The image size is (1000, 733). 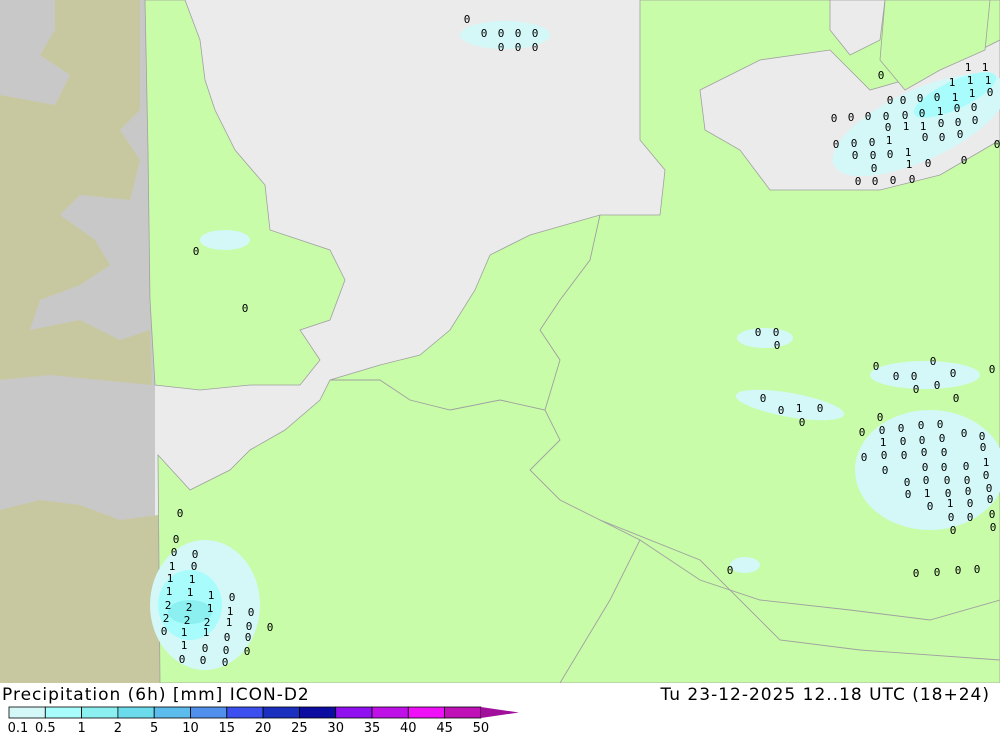 I want to click on legend-tick-label: 30, so click(x=335, y=727).